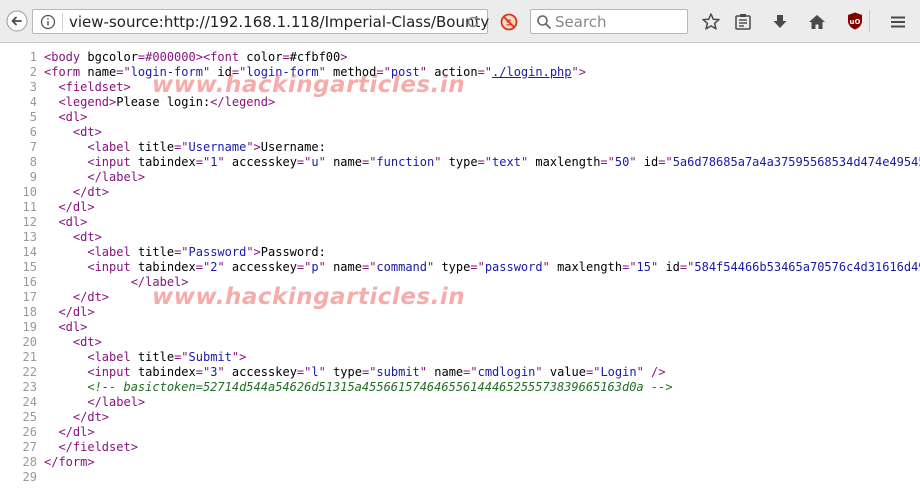 Image resolution: width=920 pixels, height=503 pixels. Describe the element at coordinates (473, 22) in the screenshot. I see `reload-icon` at that location.